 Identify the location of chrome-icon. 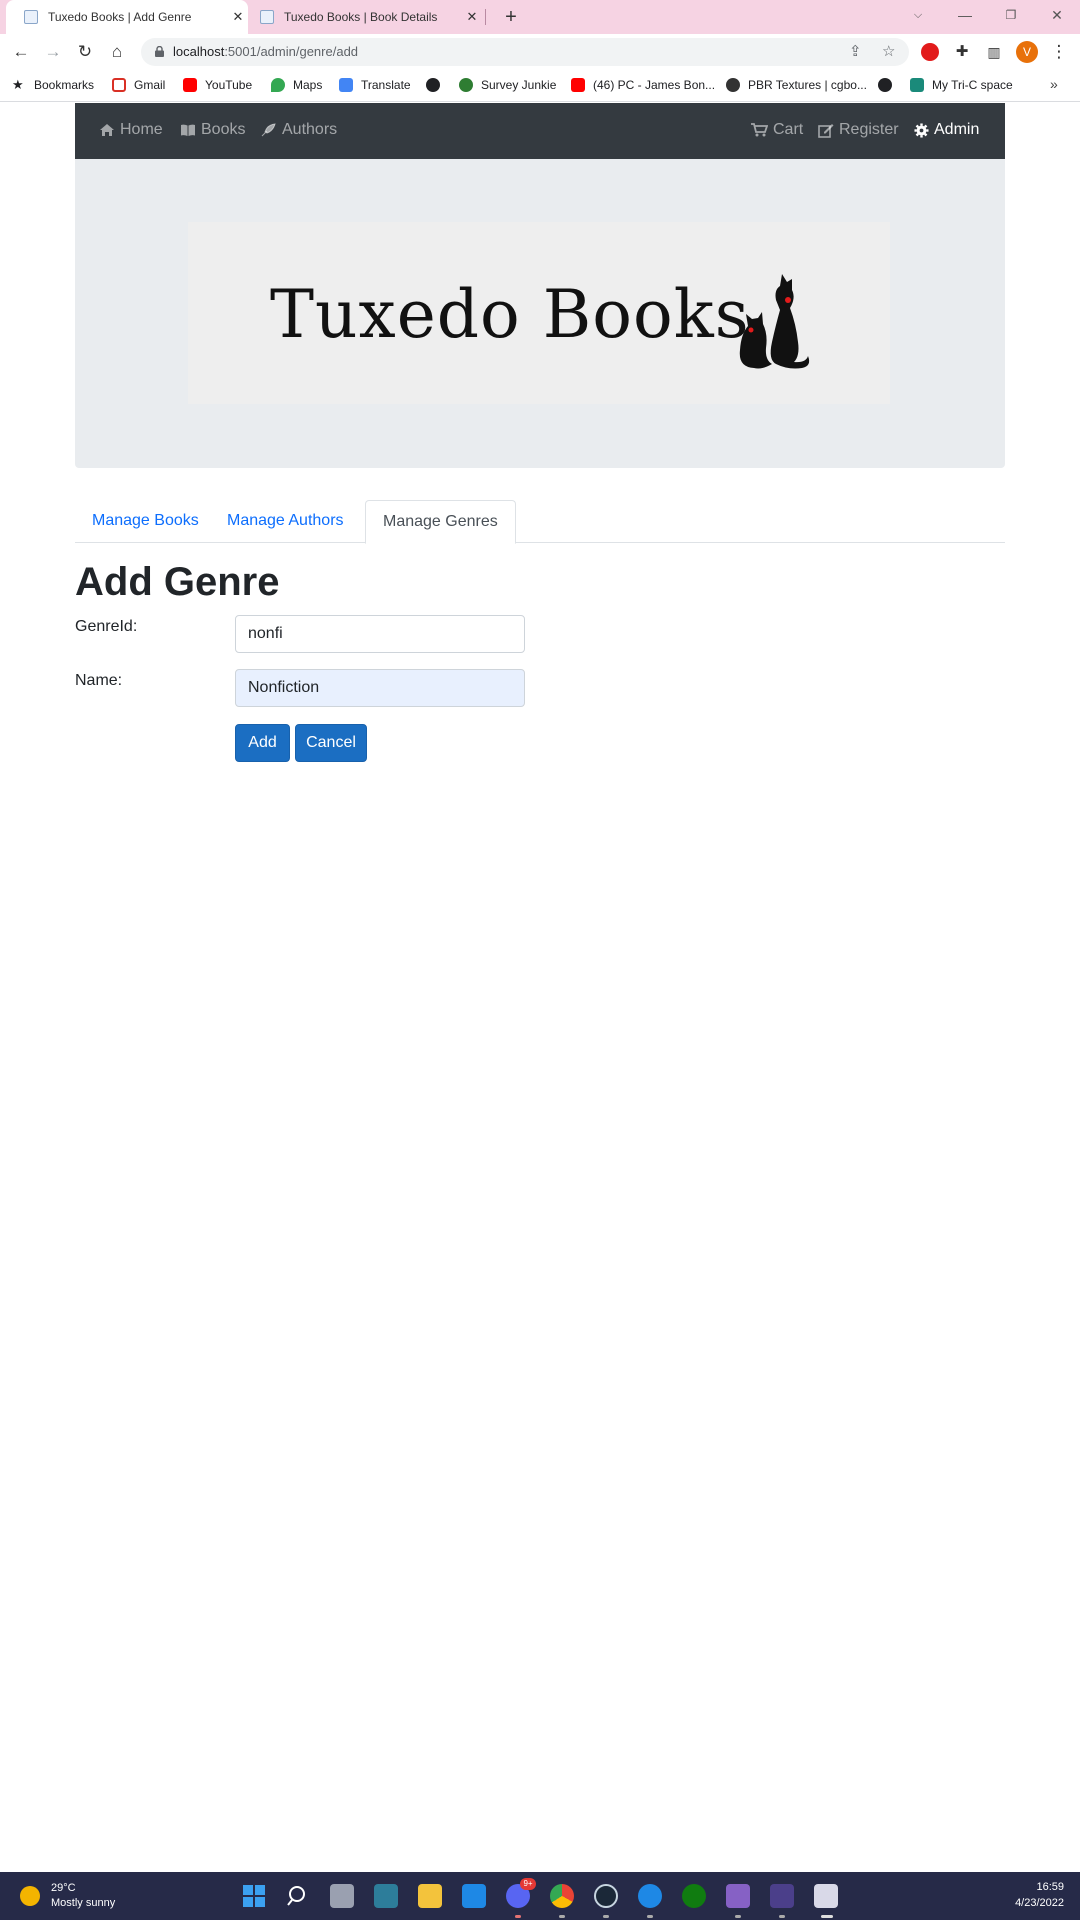
(562, 1896).